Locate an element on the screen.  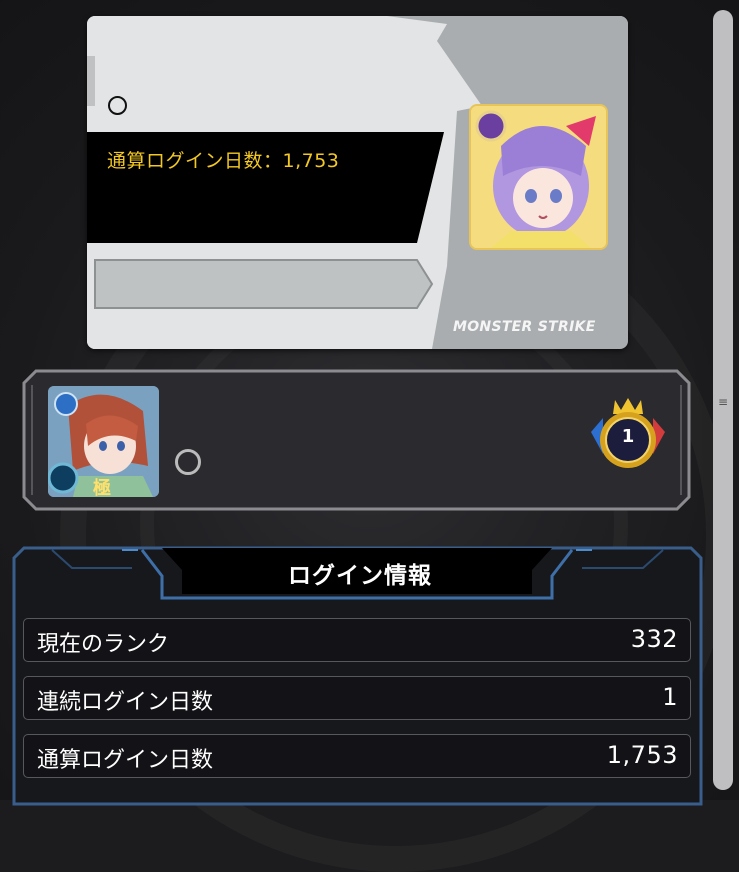
info-row-consecutive-login: 連続ログイン日数 1 is located at coordinates (357, 698).